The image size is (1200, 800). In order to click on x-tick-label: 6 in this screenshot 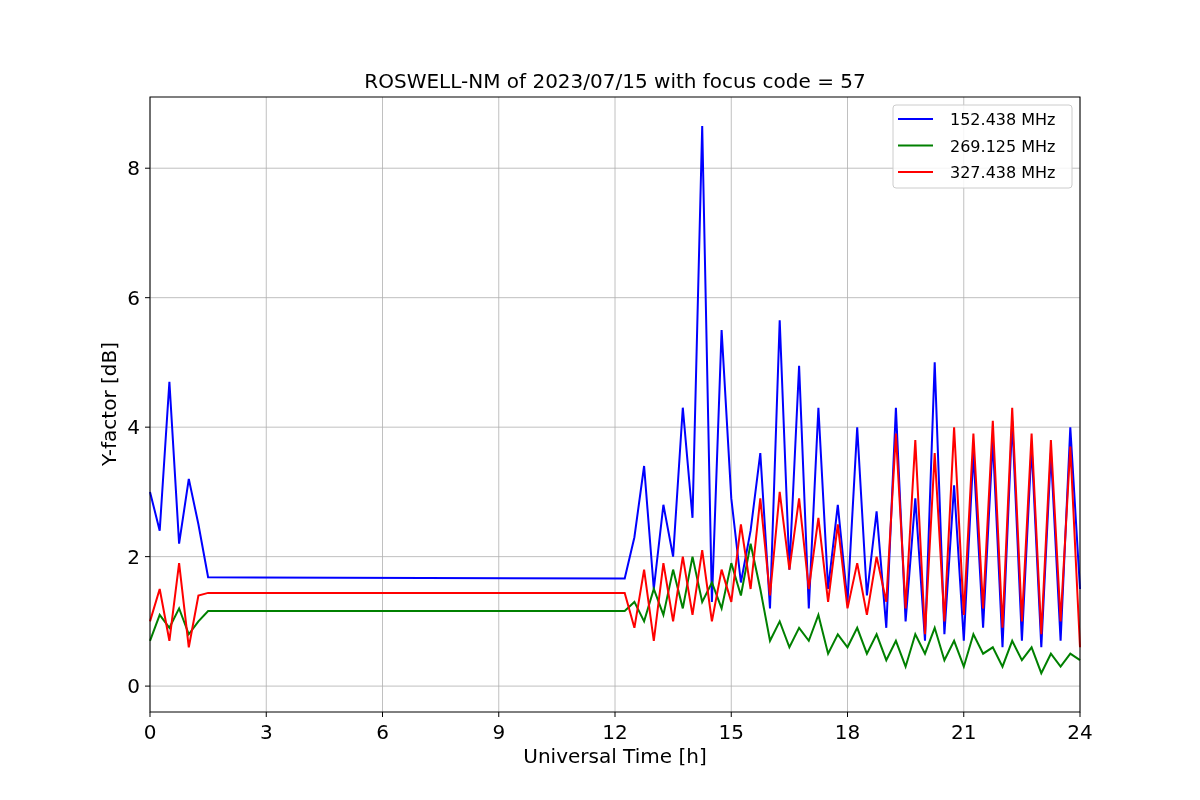, I will do `click(382, 732)`.